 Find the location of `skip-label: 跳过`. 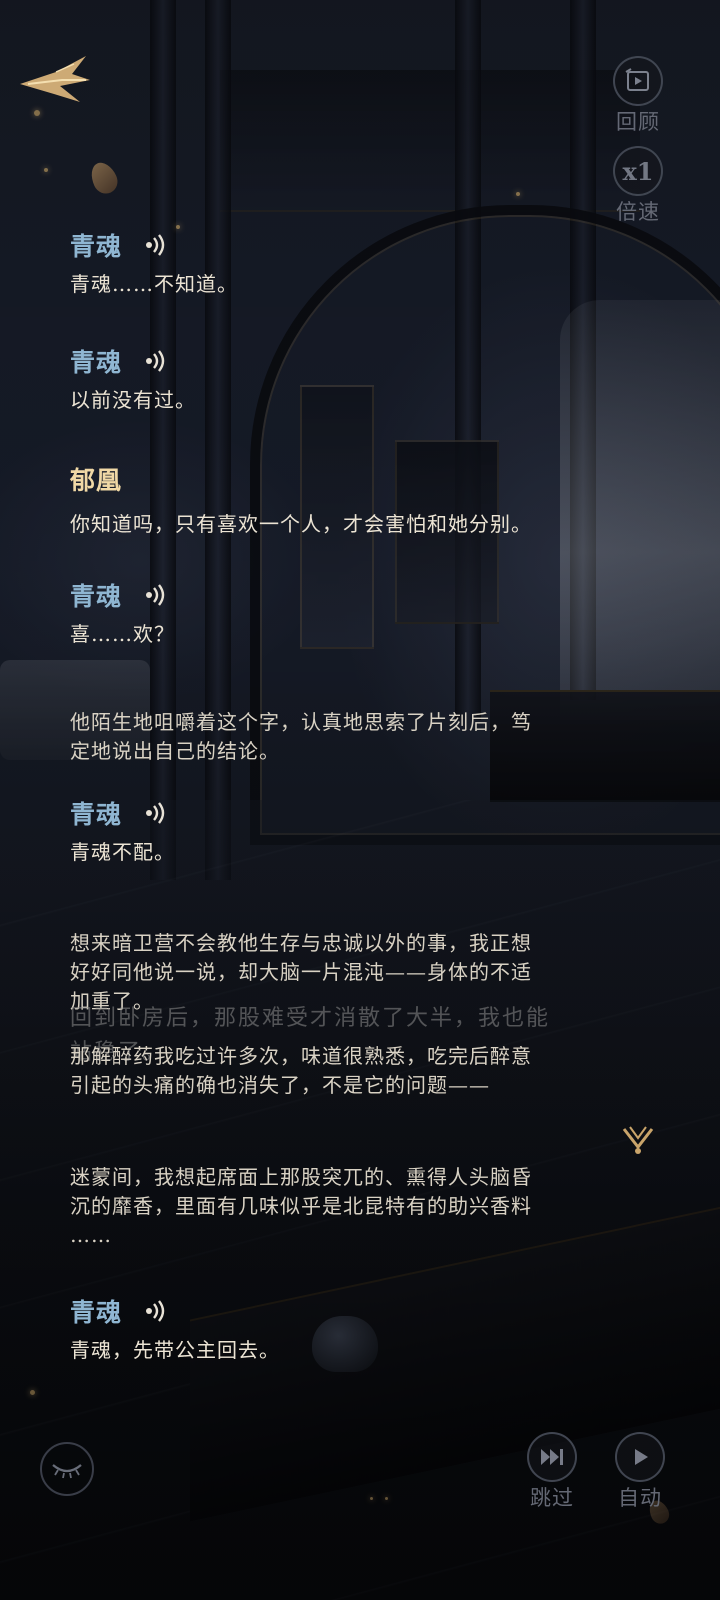

skip-label: 跳过 is located at coordinates (552, 1498).